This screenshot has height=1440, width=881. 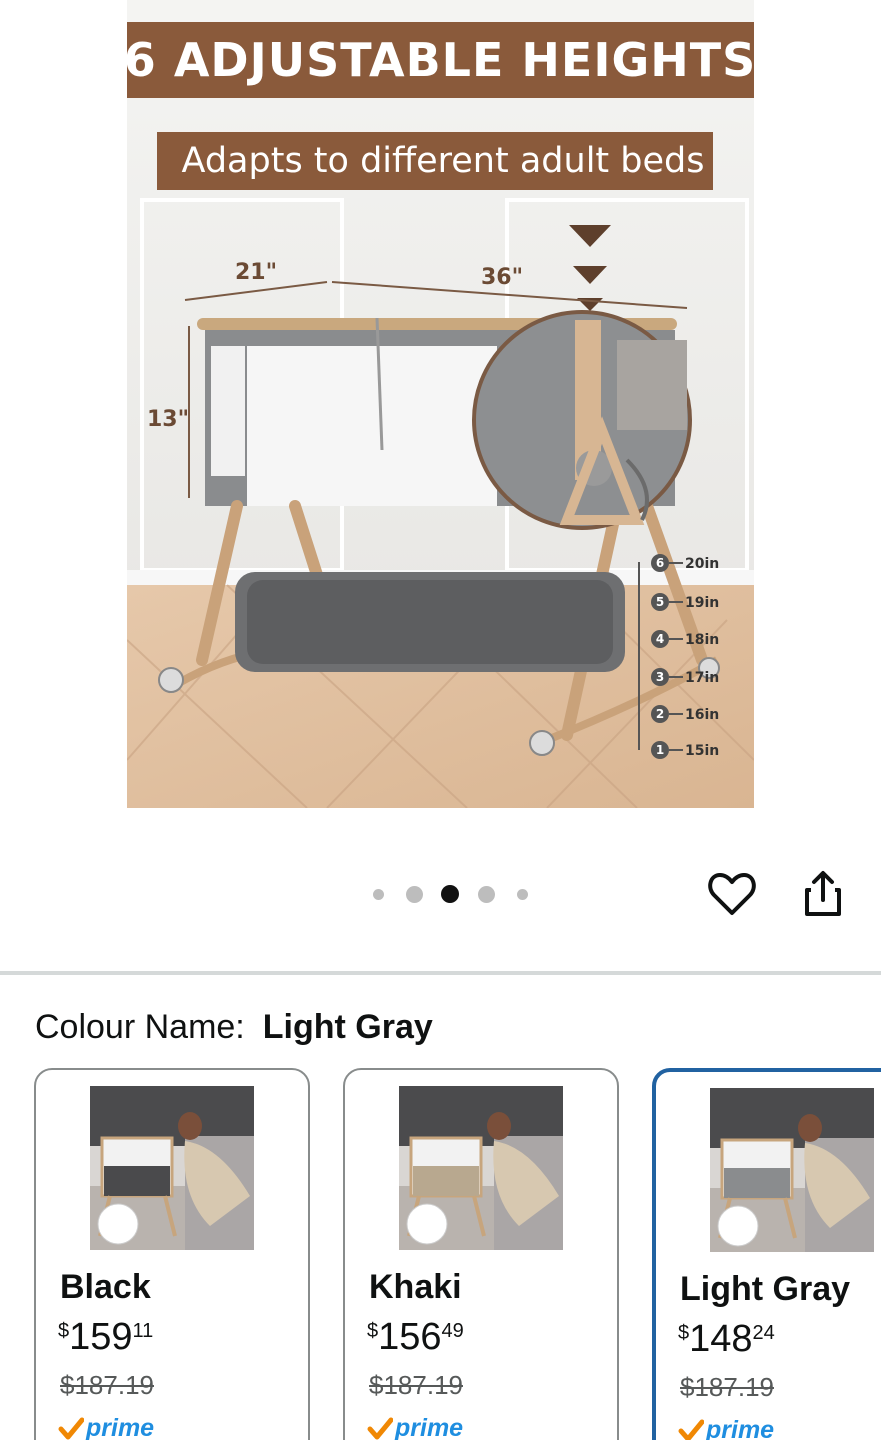 I want to click on dimension-length: 36", so click(x=502, y=277).